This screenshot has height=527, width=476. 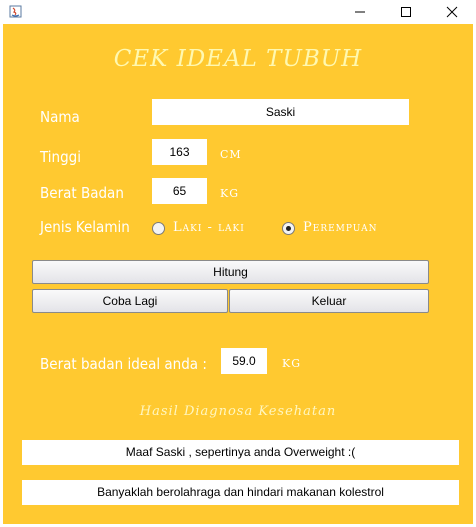 What do you see at coordinates (244, 361) in the screenshot?
I see `ideal-weight-field: 59.0` at bounding box center [244, 361].